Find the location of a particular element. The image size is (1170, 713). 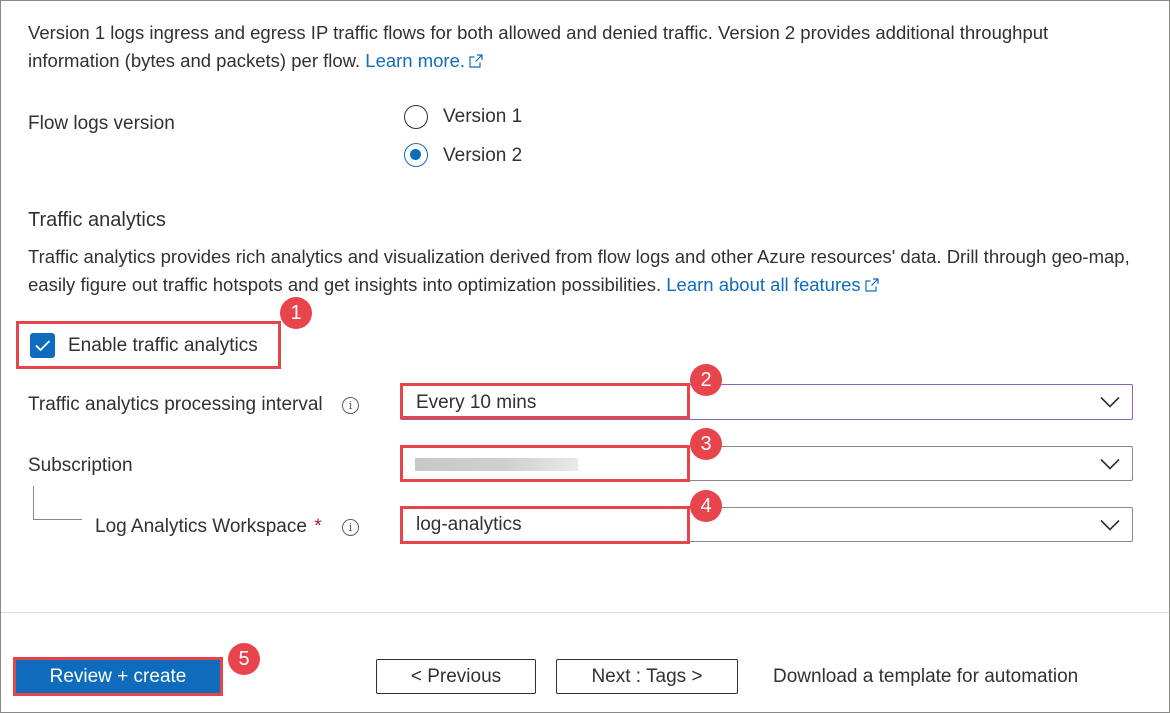

radio-version-1-label: Version 1 is located at coordinates (483, 116).